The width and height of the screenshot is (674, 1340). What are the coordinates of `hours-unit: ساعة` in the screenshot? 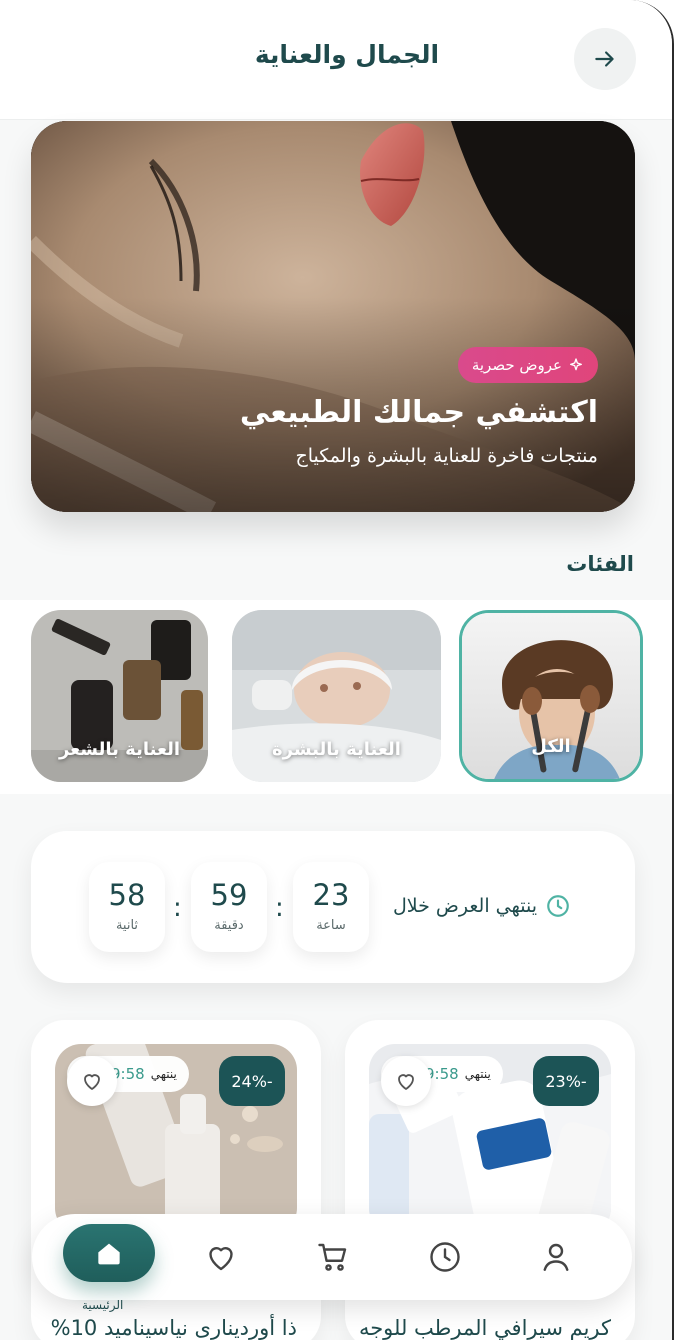 It's located at (331, 925).